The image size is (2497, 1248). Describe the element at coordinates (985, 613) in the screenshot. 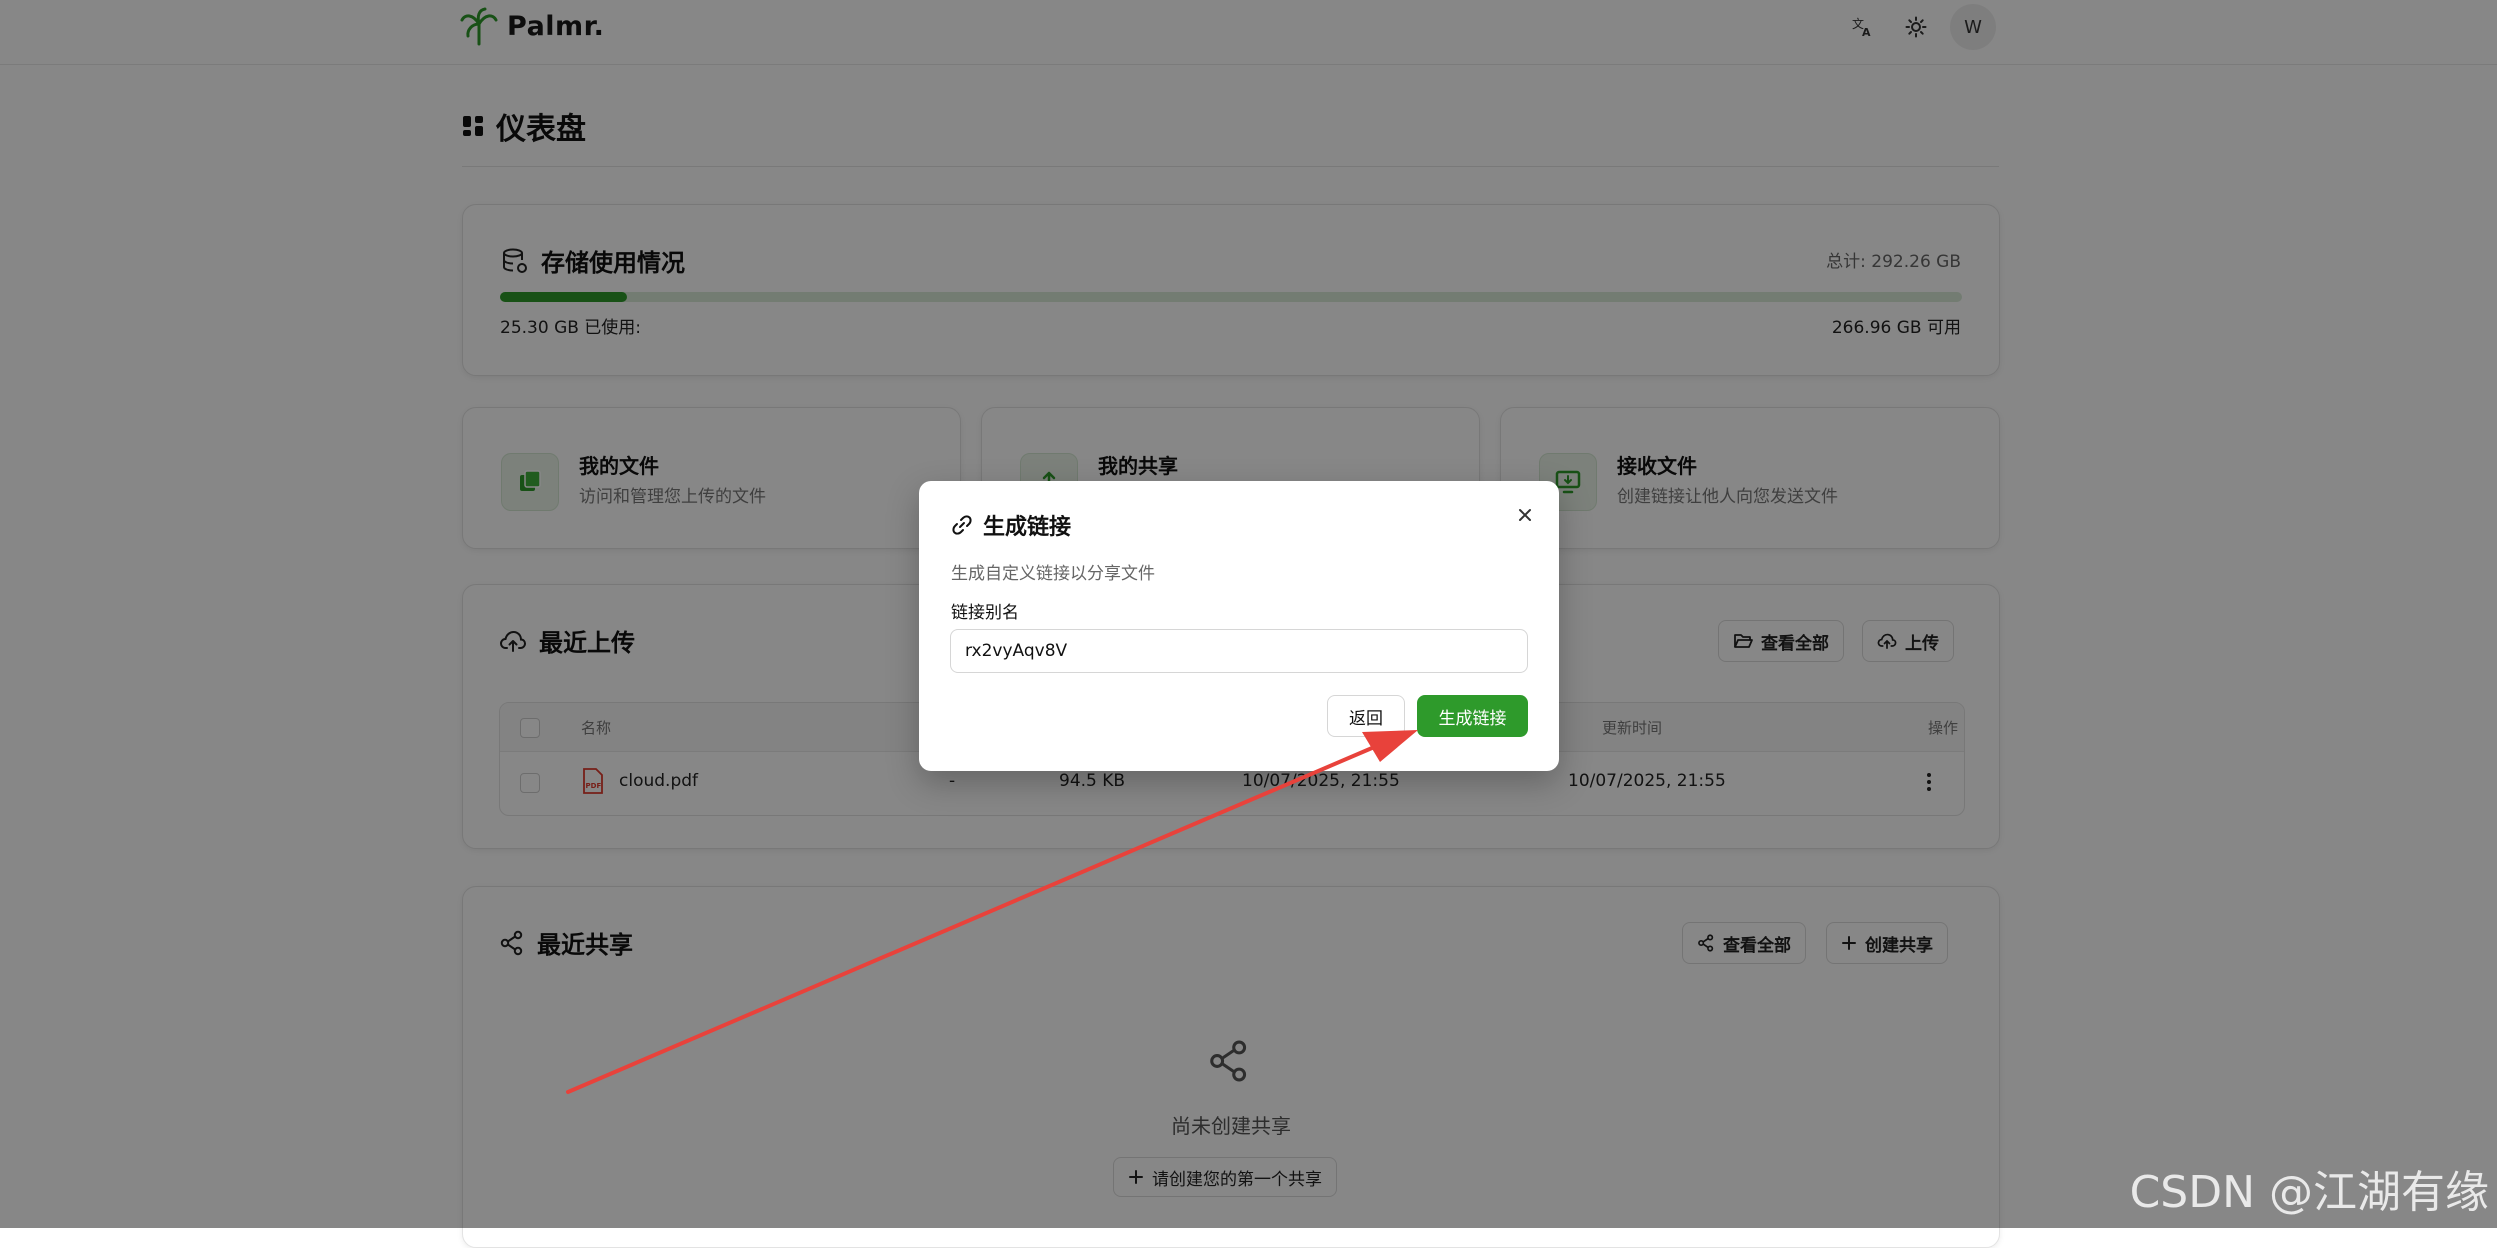

I see `alias-label: 链接别名` at that location.